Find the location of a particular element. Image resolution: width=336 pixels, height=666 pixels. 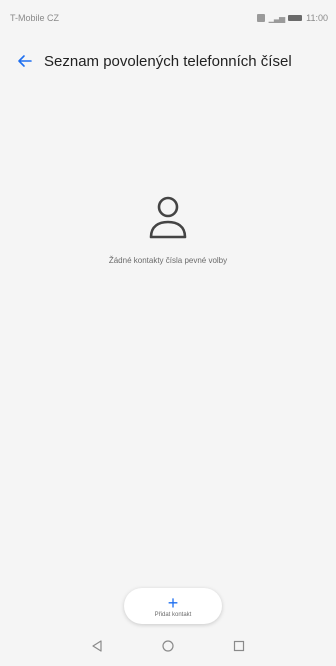

nav-back-icon is located at coordinates (97, 646).